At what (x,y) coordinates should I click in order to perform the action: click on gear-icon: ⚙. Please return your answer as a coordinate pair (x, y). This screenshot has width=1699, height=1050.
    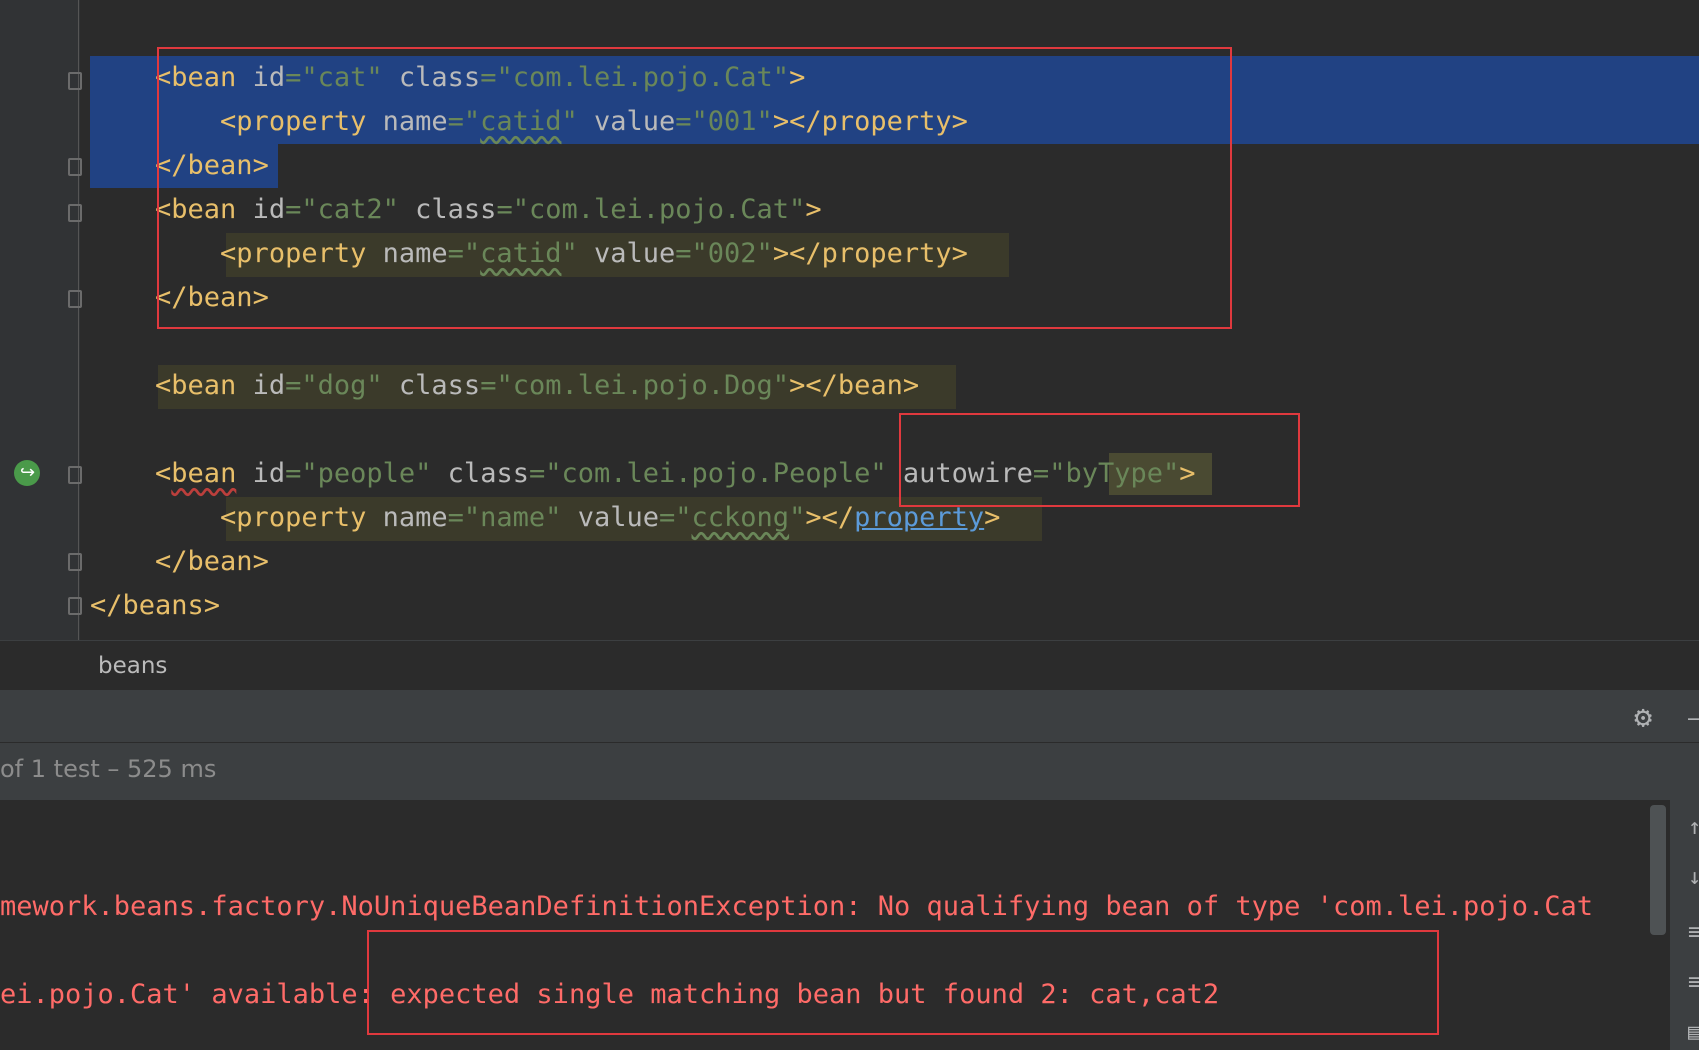
    Looking at the image, I should click on (1643, 717).